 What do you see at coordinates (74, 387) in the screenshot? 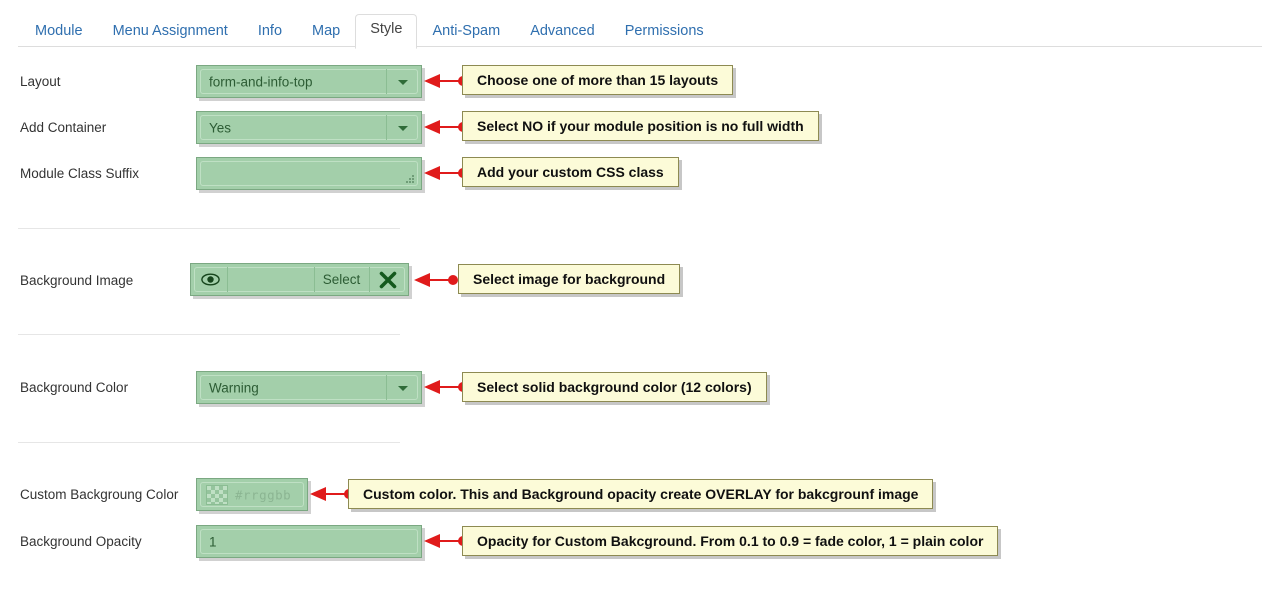
I see `label-background-color: Background Color` at bounding box center [74, 387].